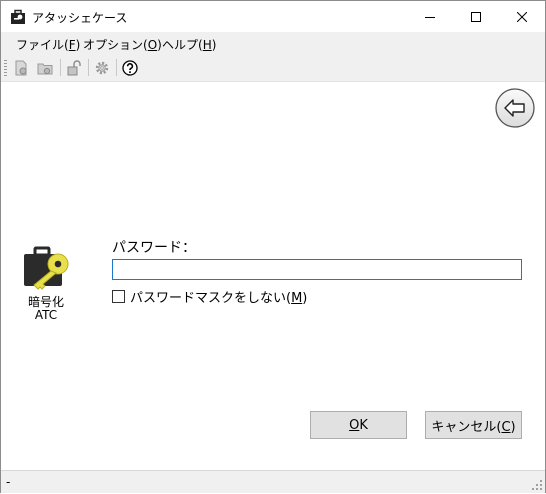 The width and height of the screenshot is (546, 494). What do you see at coordinates (317, 269) in the screenshot?
I see `password-input` at bounding box center [317, 269].